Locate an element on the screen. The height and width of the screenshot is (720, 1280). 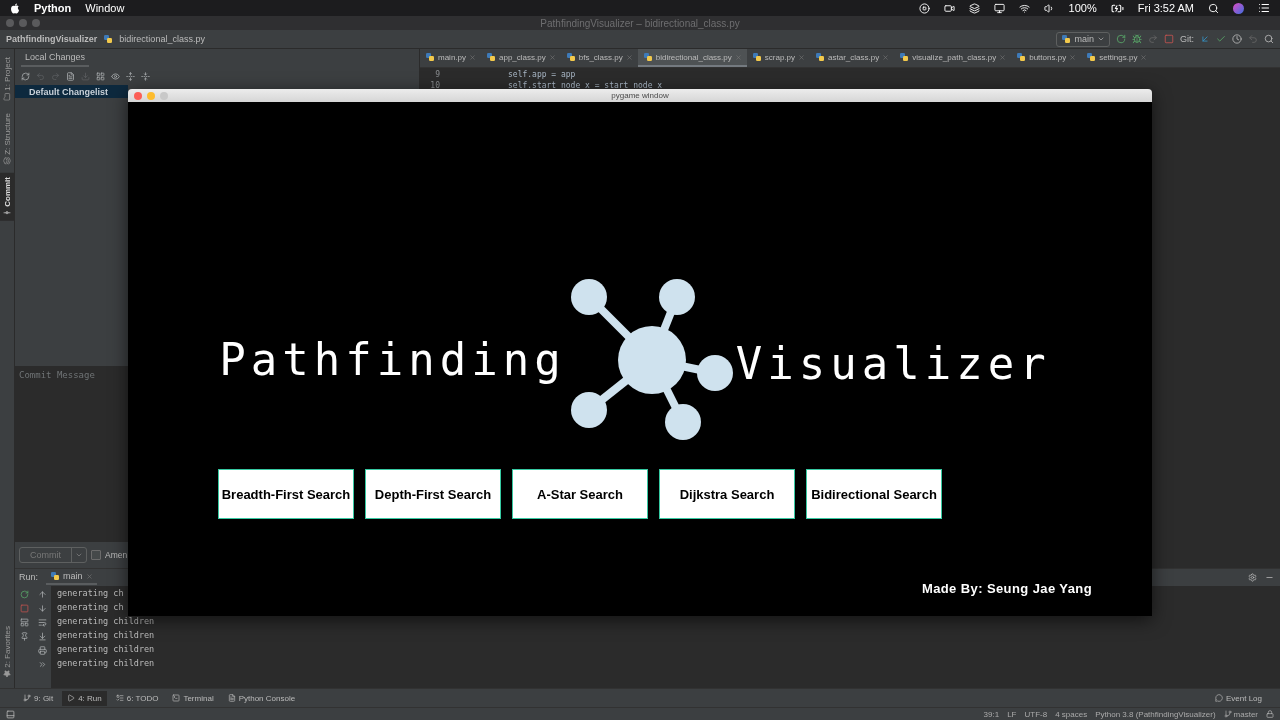
app-menu: Python is located at coordinates (53, 8).